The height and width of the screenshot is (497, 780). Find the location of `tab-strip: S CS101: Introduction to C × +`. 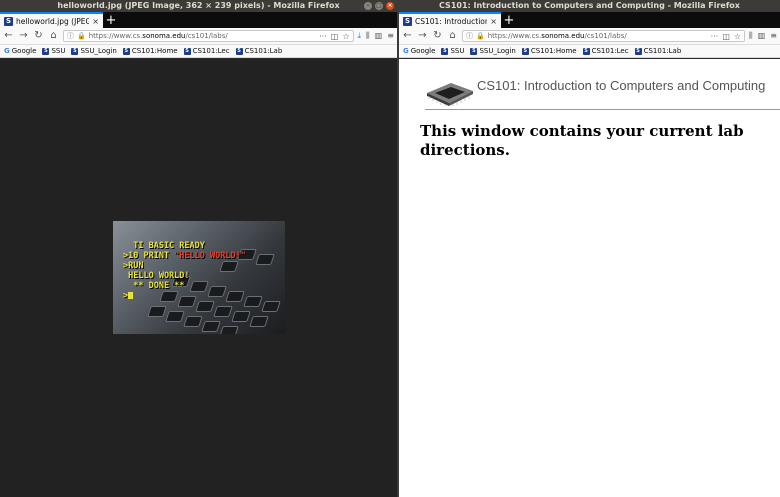

tab-strip: S CS101: Introduction to C × + is located at coordinates (589, 20).